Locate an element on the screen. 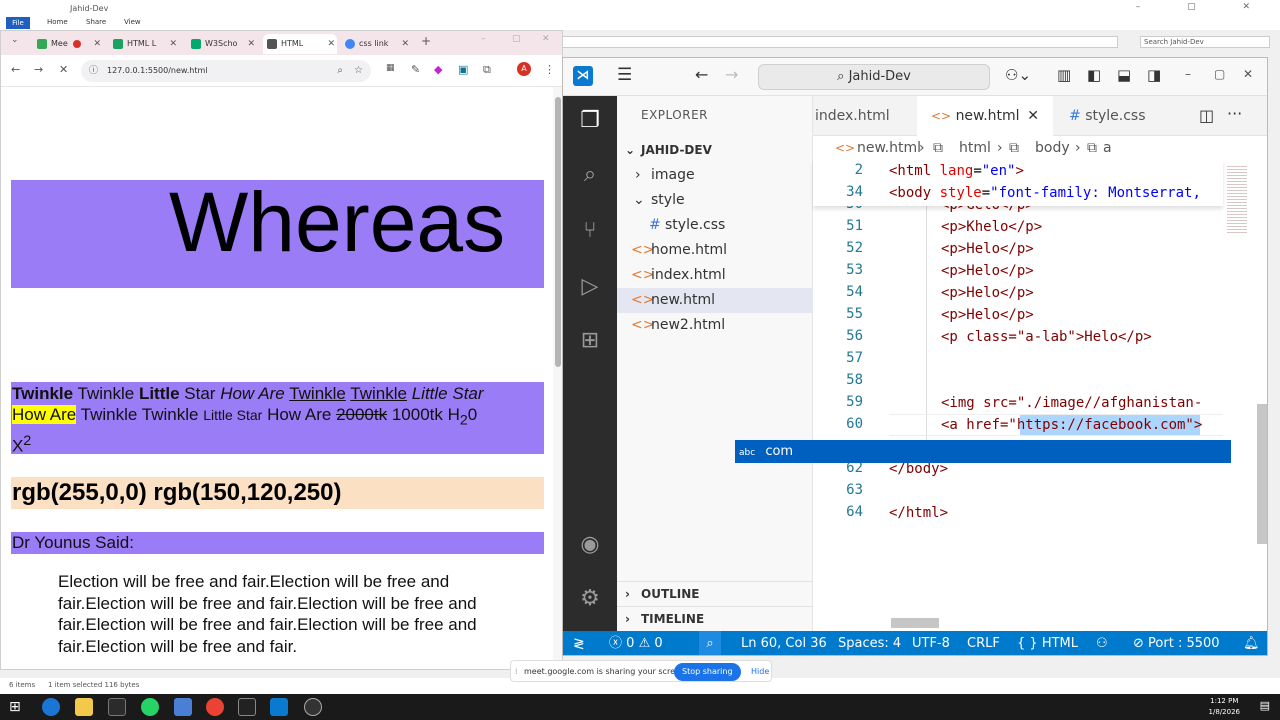 Image resolution: width=1280 pixels, height=720 pixels. terminal-icon is located at coordinates (247, 707).